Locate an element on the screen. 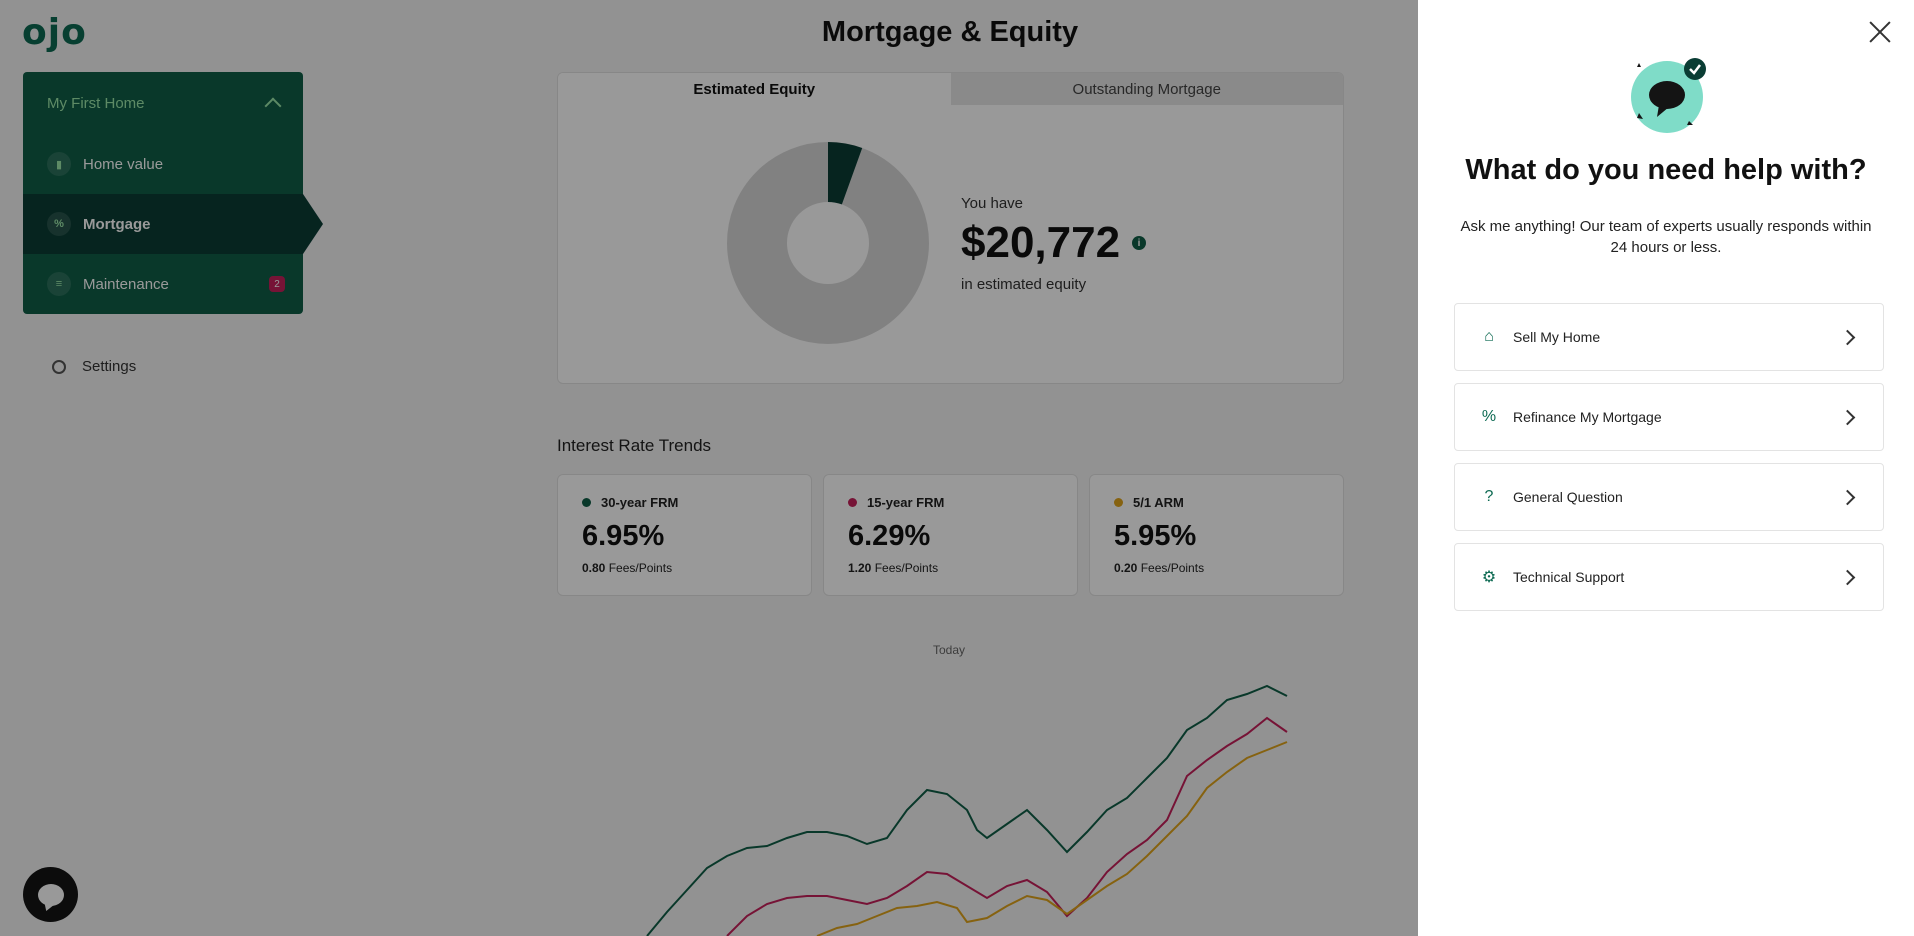 This screenshot has width=1914, height=936. option-general-question: ? General Question is located at coordinates (1669, 497).